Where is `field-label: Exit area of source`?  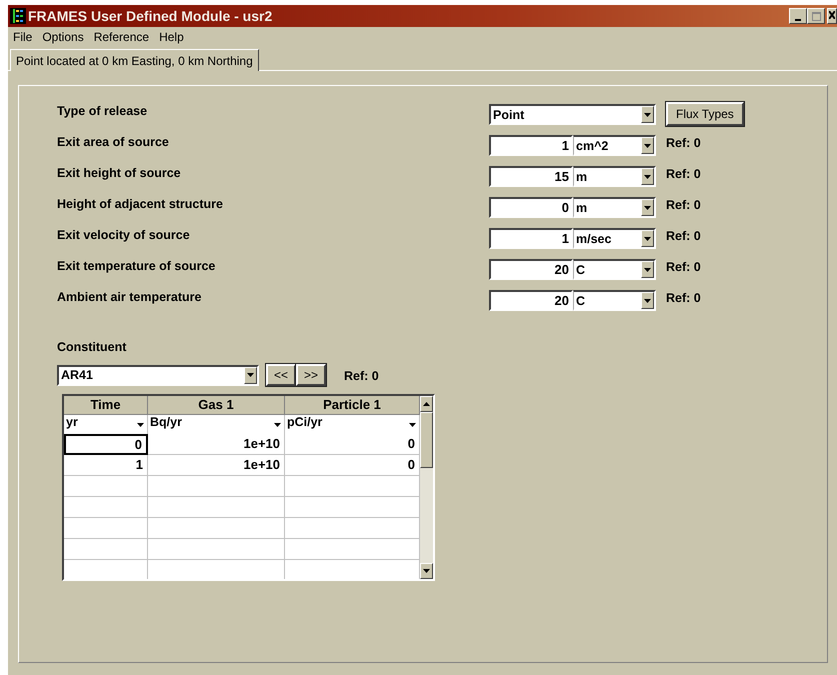 field-label: Exit area of source is located at coordinates (113, 142).